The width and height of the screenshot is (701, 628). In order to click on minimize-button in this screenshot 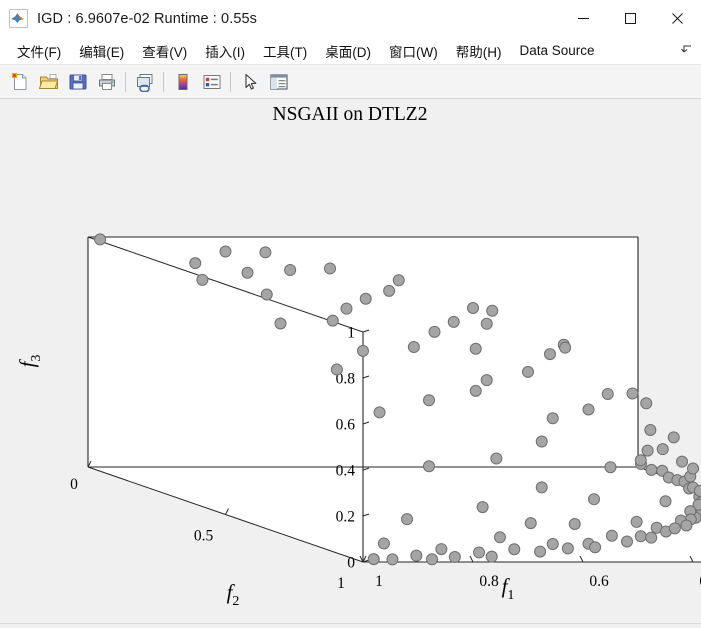, I will do `click(583, 18)`.